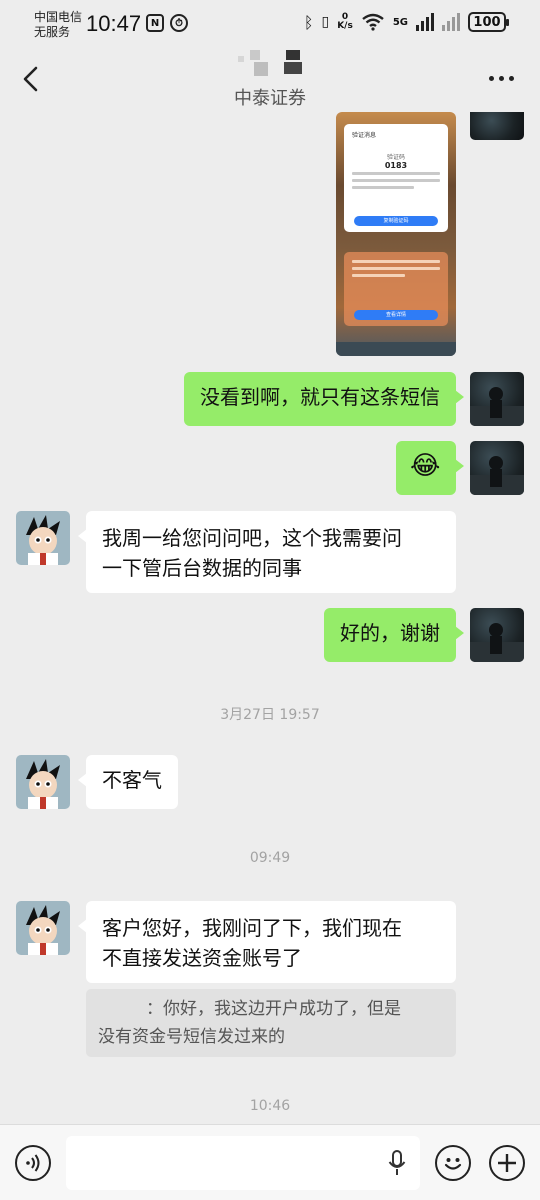 The width and height of the screenshot is (540, 1200). What do you see at coordinates (252, 538) in the screenshot?
I see `message-text: 我周一给您问问吧，这个我需要问` at bounding box center [252, 538].